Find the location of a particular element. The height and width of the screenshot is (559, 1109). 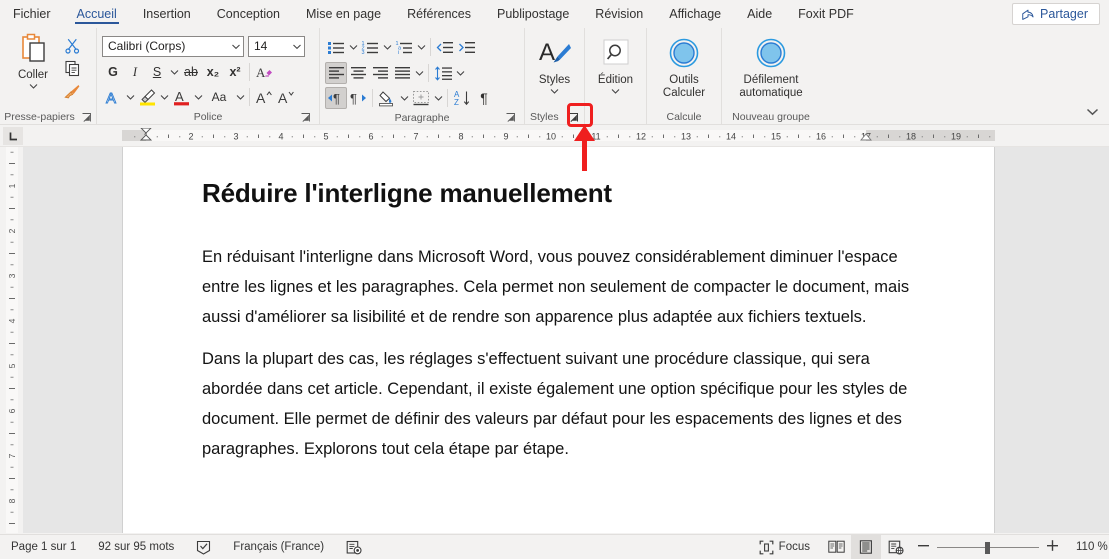

zoom-slider is located at coordinates (988, 547).